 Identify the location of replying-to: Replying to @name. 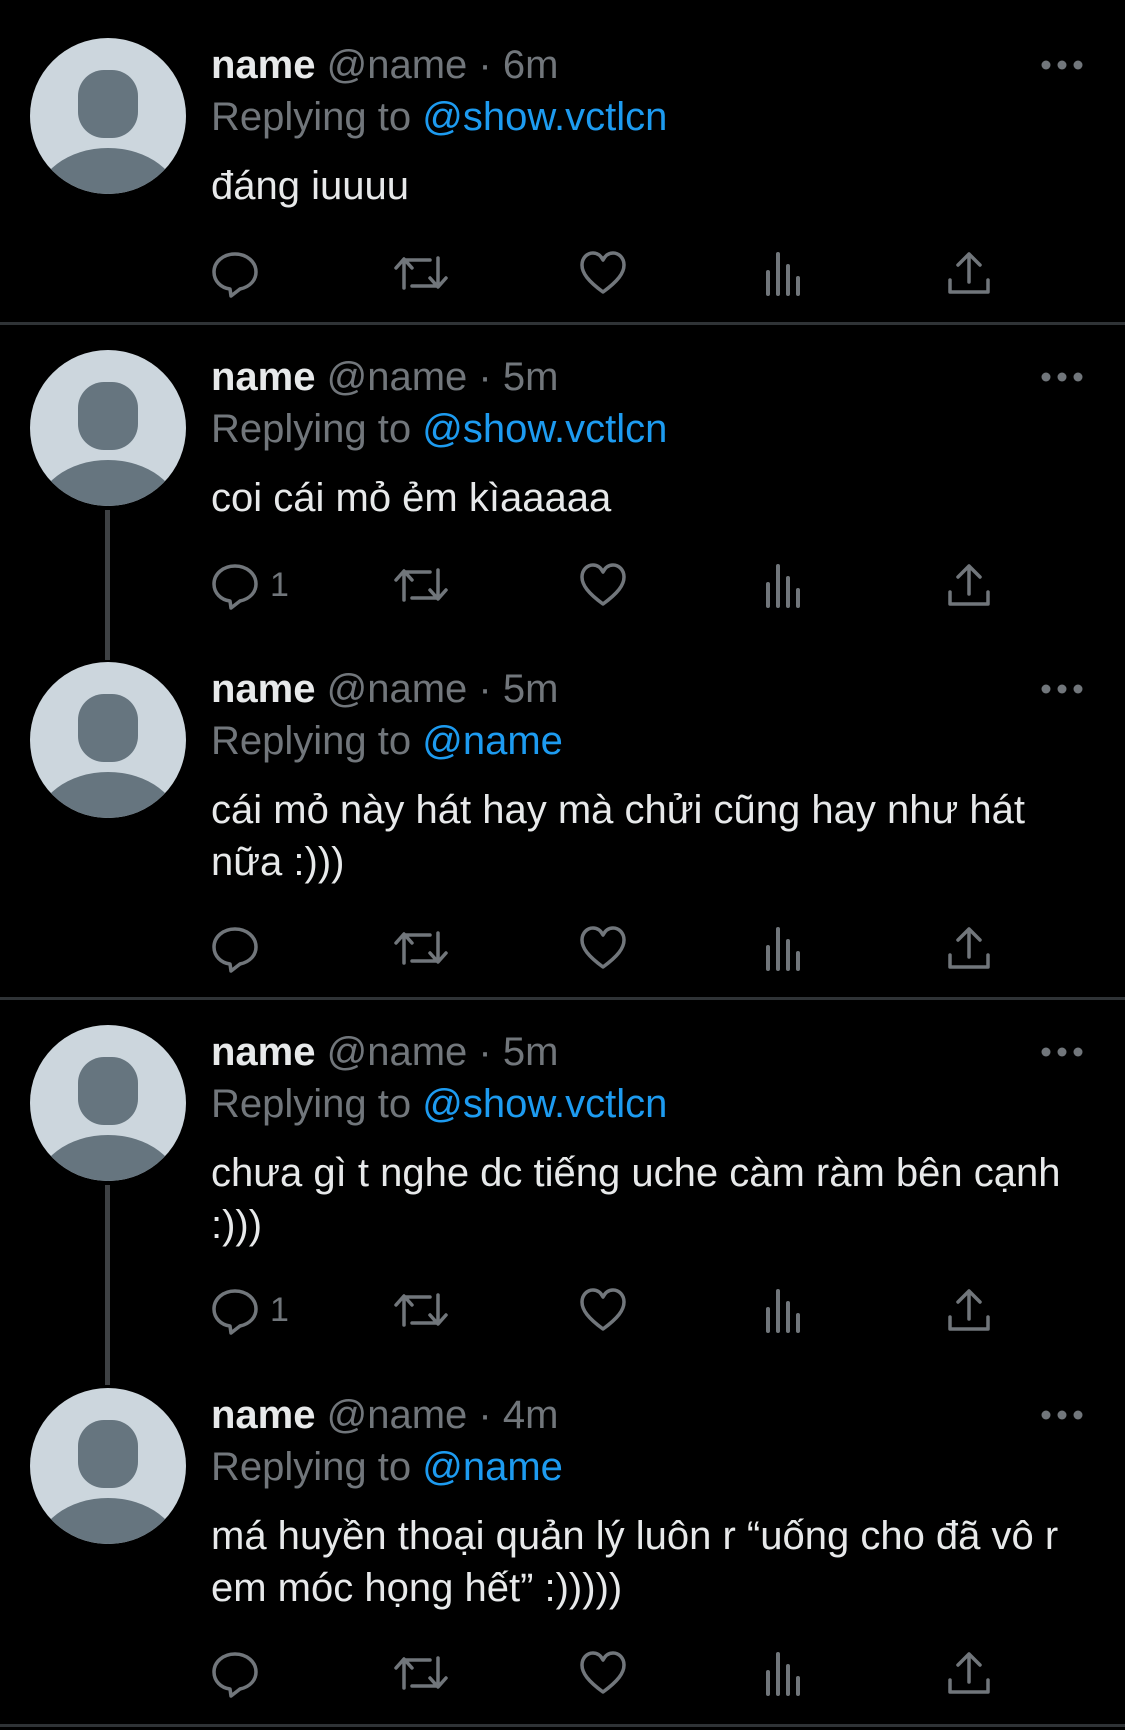
(387, 1467).